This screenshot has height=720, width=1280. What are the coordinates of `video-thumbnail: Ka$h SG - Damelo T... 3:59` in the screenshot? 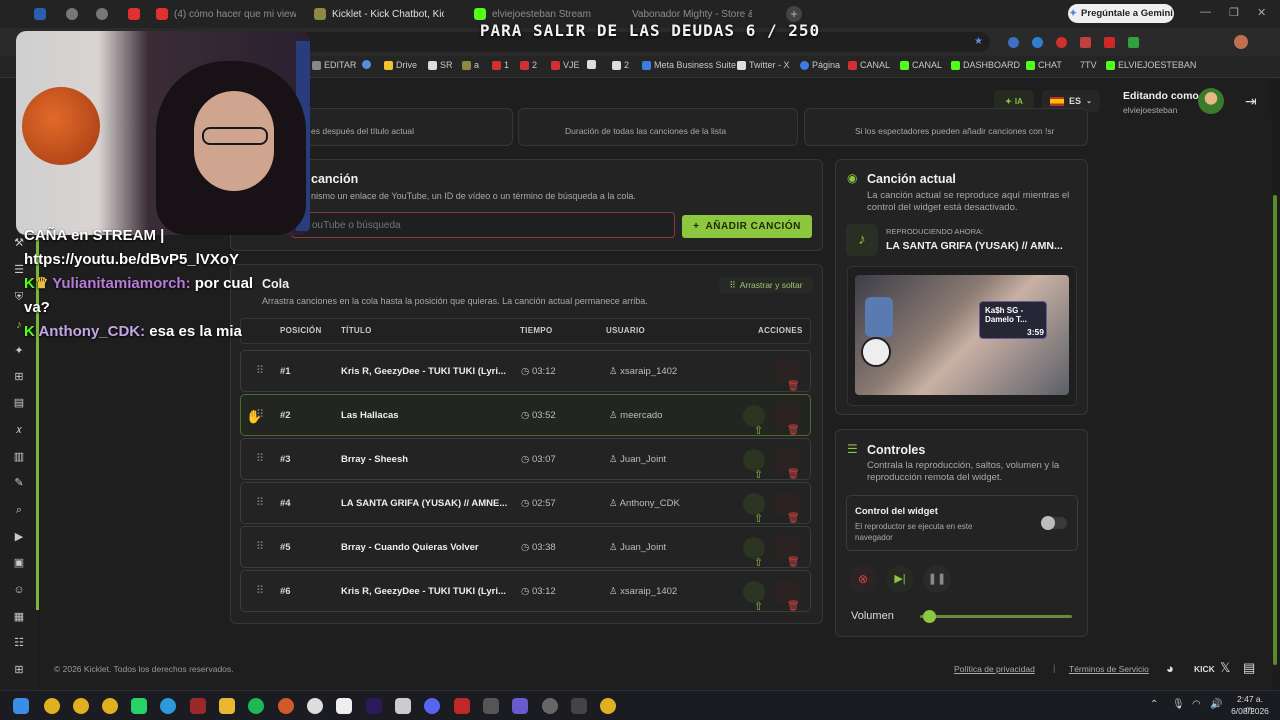 It's located at (962, 335).